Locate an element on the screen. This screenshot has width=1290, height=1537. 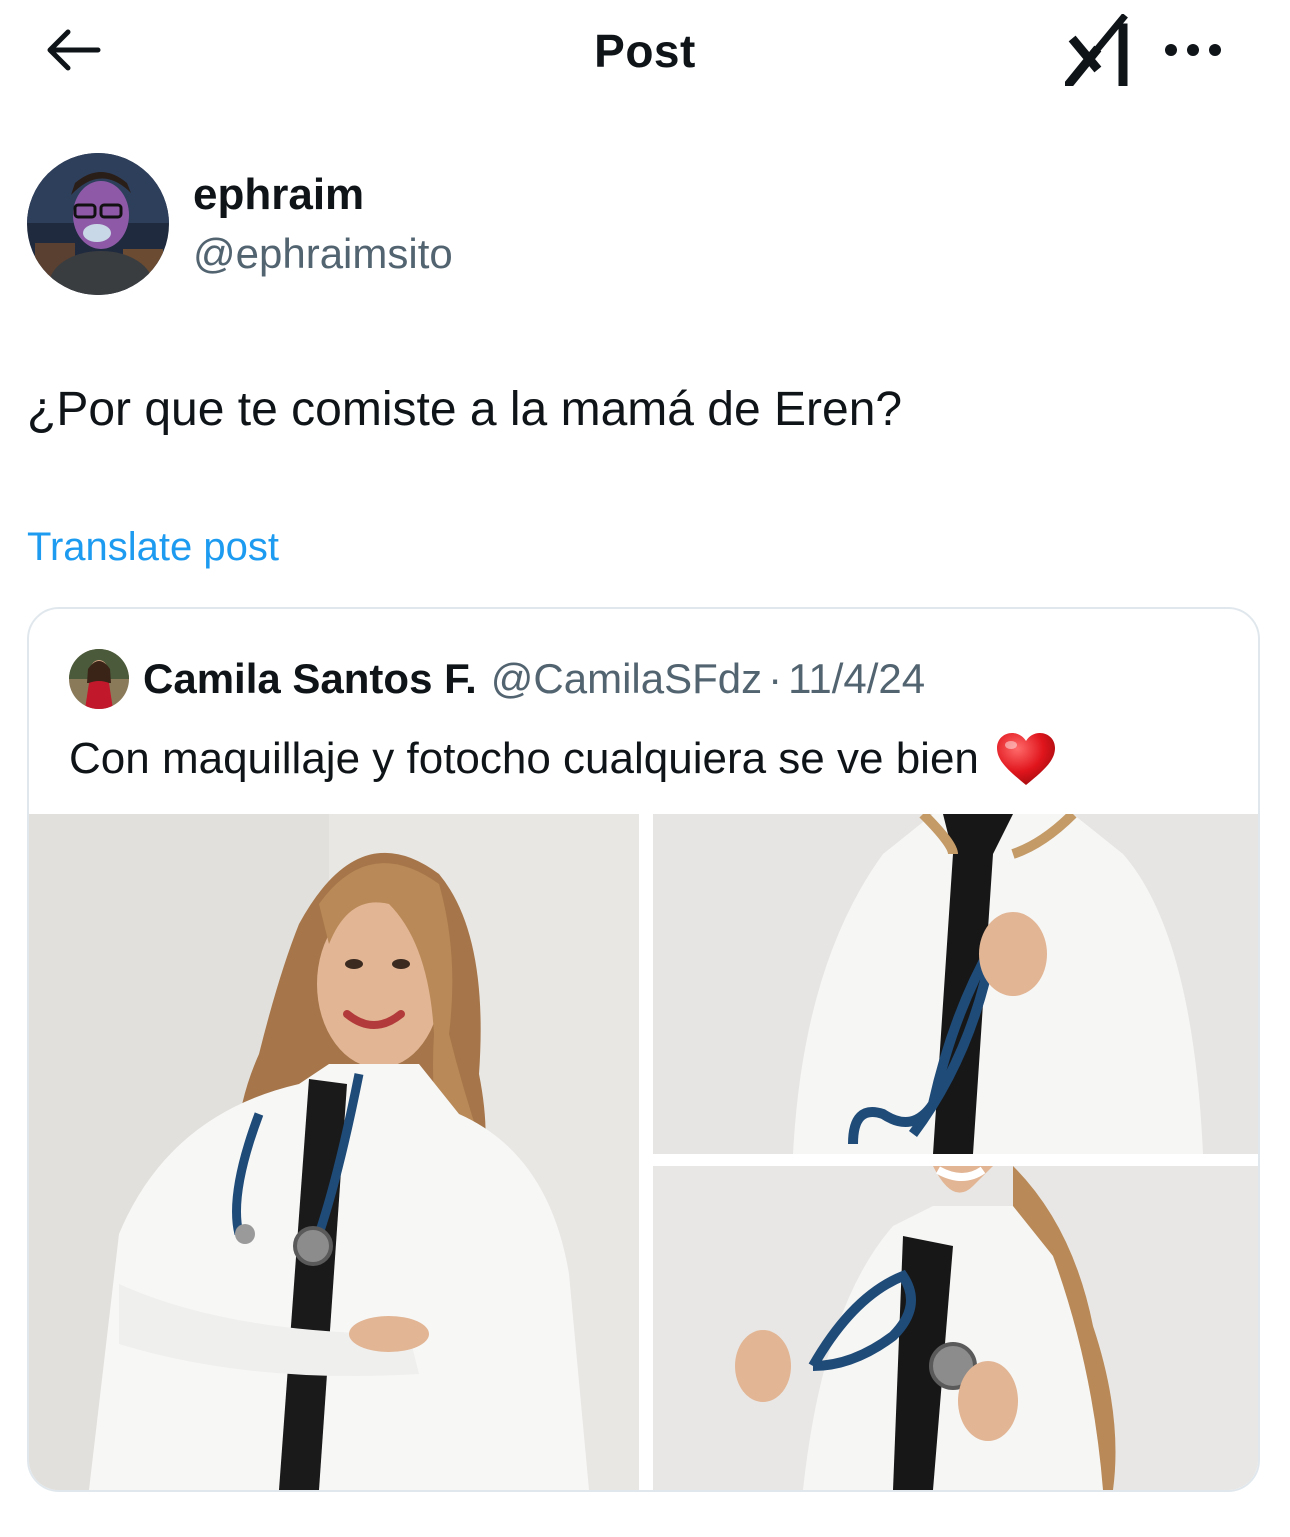
woman-avatar is located at coordinates (99, 679).